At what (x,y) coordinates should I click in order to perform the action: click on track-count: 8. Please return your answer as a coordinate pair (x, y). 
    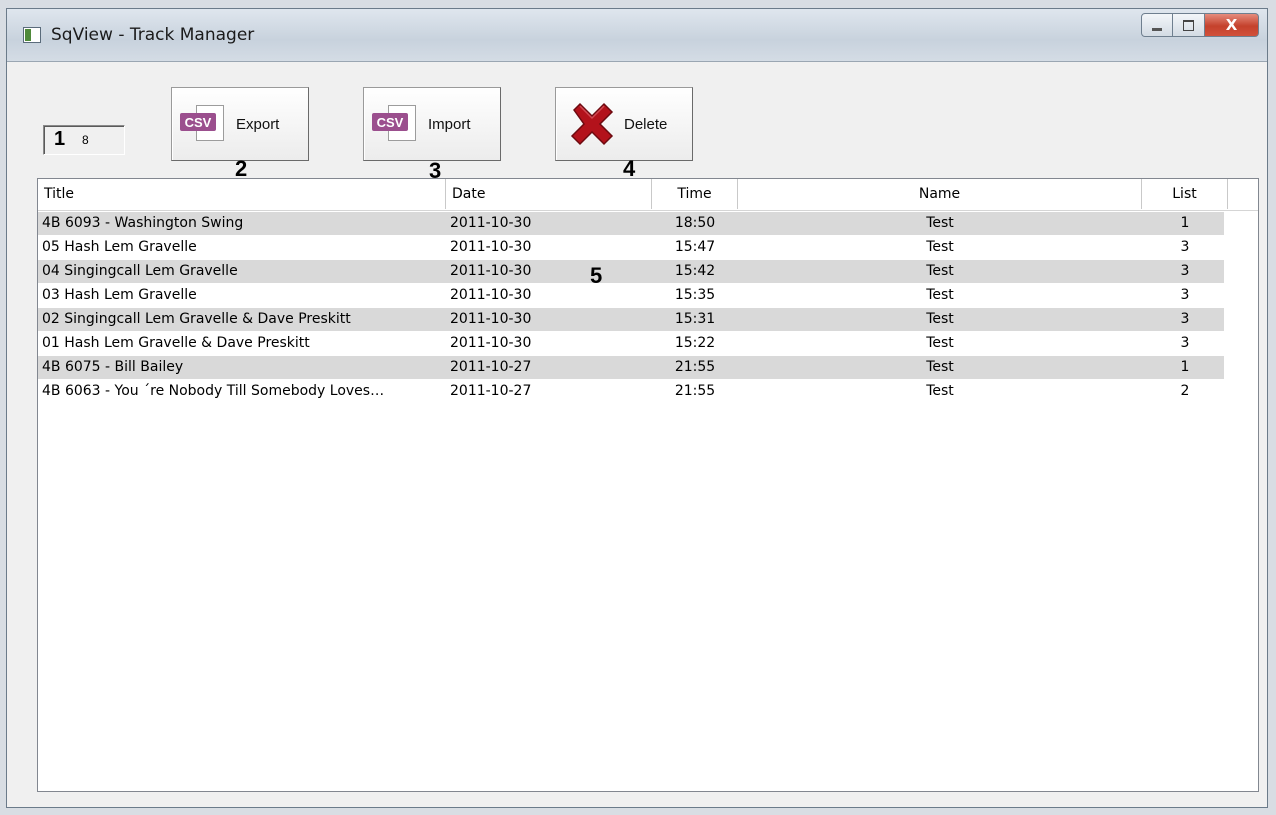
    Looking at the image, I should click on (85, 140).